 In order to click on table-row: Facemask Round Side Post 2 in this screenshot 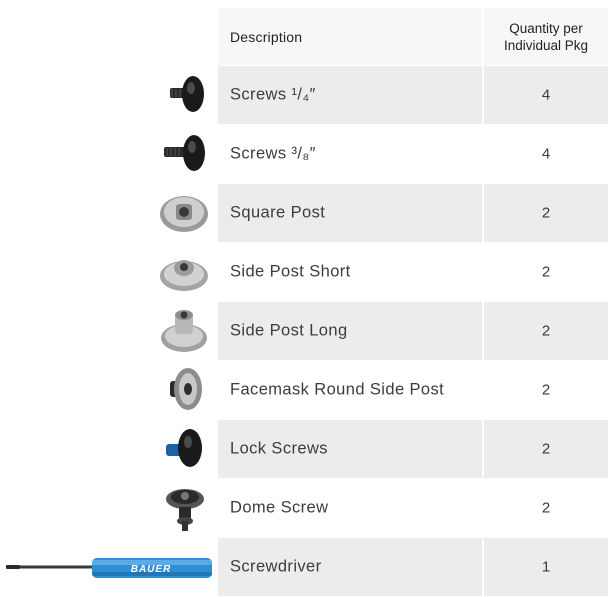, I will do `click(304, 390)`.